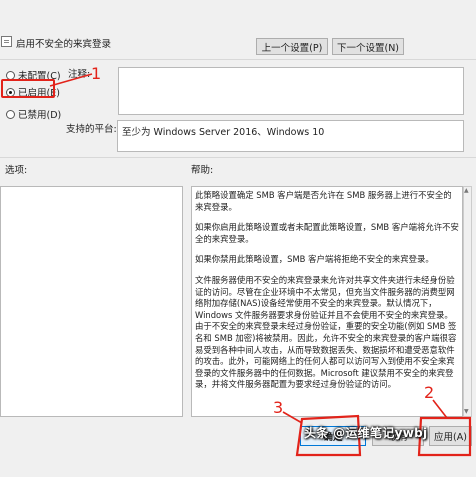 This screenshot has height=477, width=476. I want to click on annotation-number-2: 2, so click(429, 392).